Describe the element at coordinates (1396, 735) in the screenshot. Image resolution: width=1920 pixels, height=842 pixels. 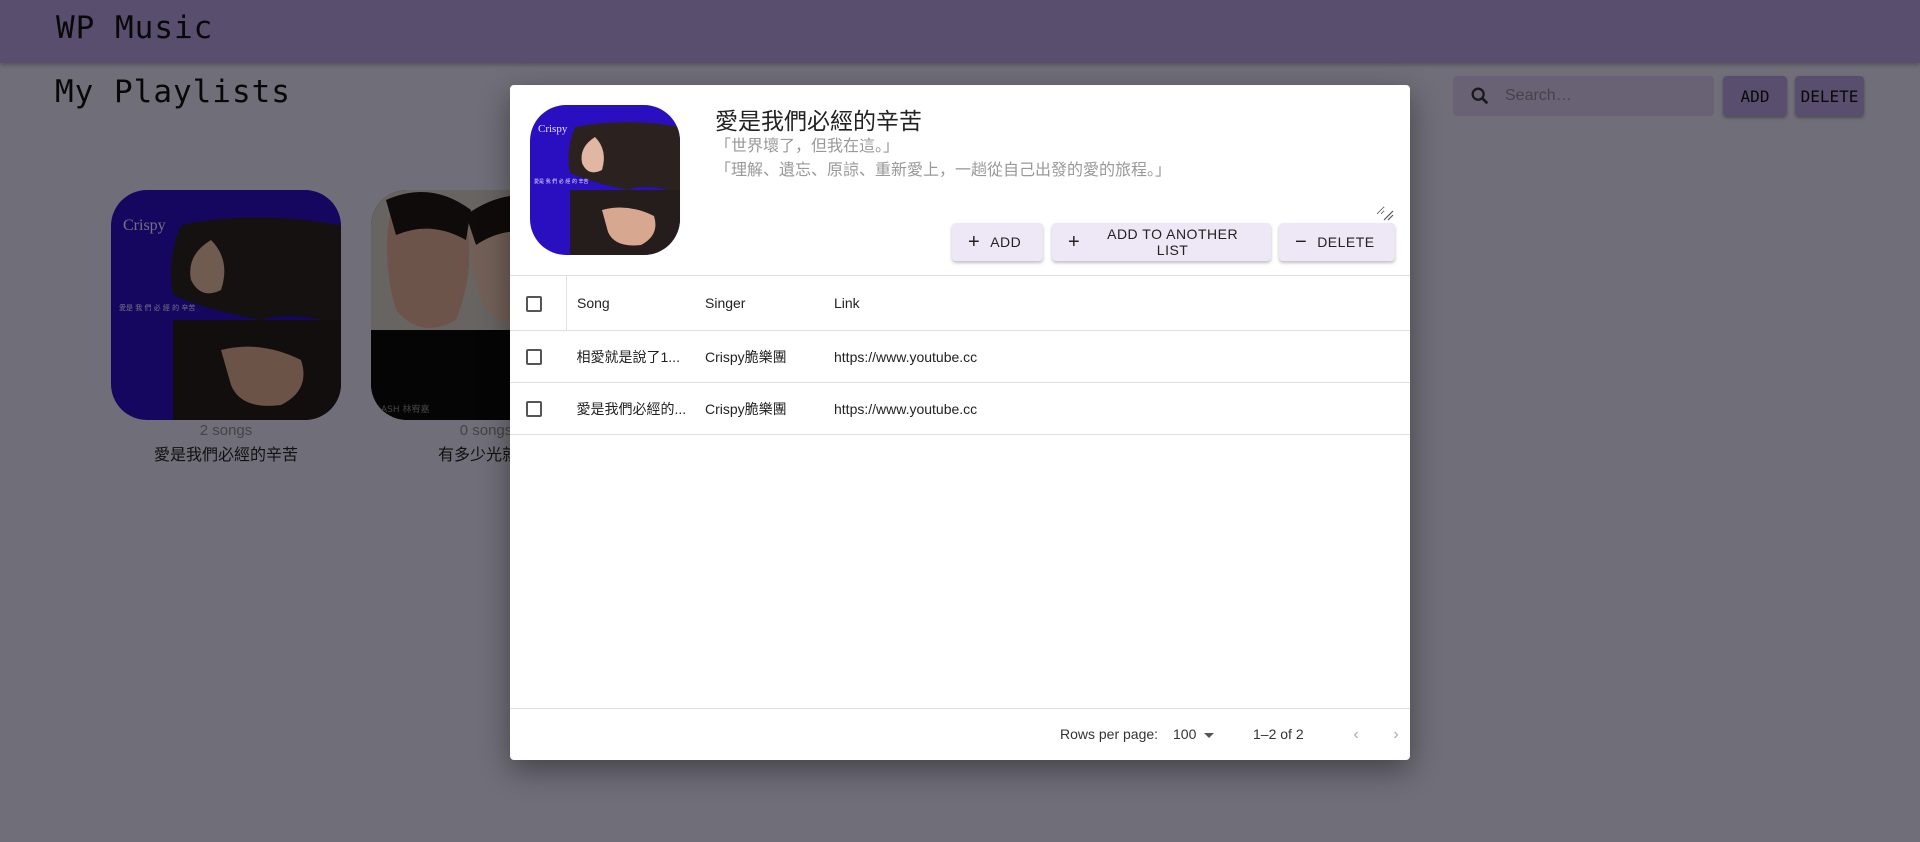
I see `chevron-right-icon: ›` at that location.